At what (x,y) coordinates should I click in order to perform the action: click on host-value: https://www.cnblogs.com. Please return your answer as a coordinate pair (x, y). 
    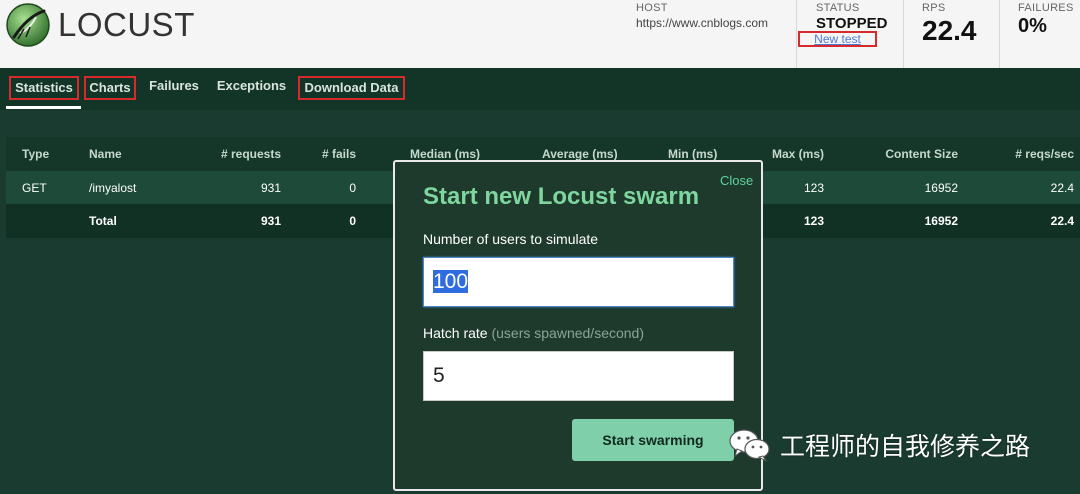
    Looking at the image, I should click on (702, 23).